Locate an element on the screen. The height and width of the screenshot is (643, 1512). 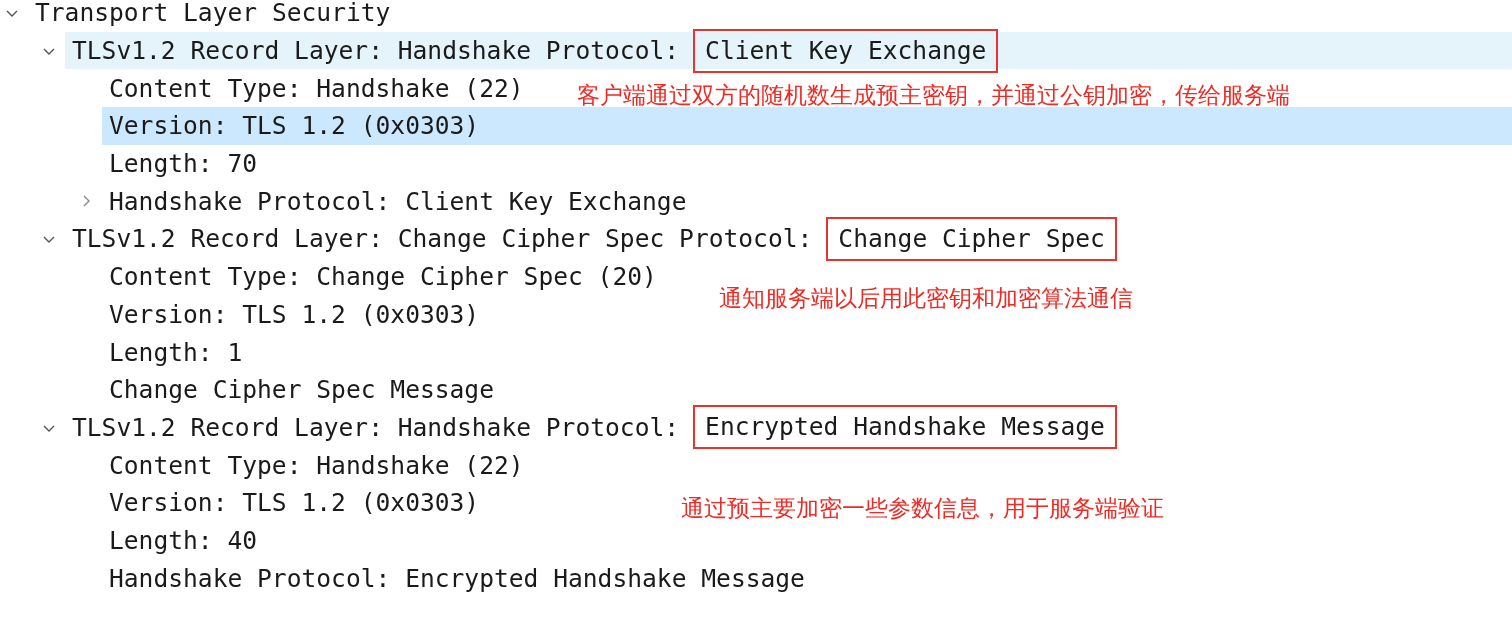
tree-item-label: Handshake Protocol: Encrypted Handshake Message is located at coordinates (457, 578).